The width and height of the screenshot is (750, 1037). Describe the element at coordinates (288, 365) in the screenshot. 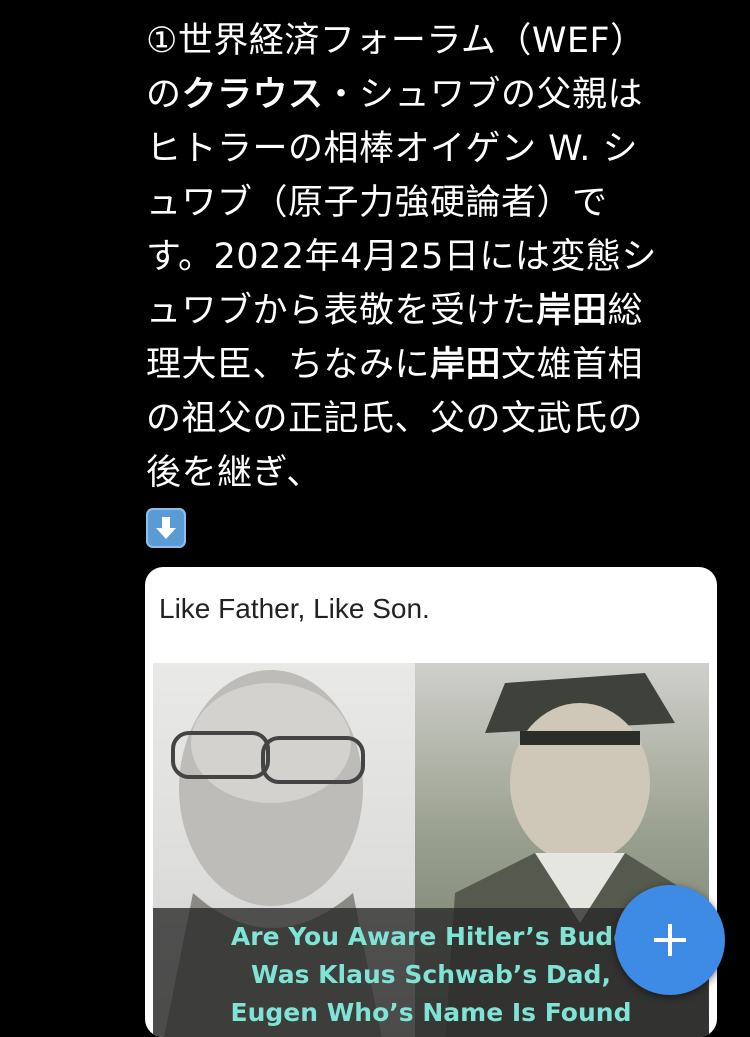

I see `post-text-span: 理大臣、ちなみに` at that location.